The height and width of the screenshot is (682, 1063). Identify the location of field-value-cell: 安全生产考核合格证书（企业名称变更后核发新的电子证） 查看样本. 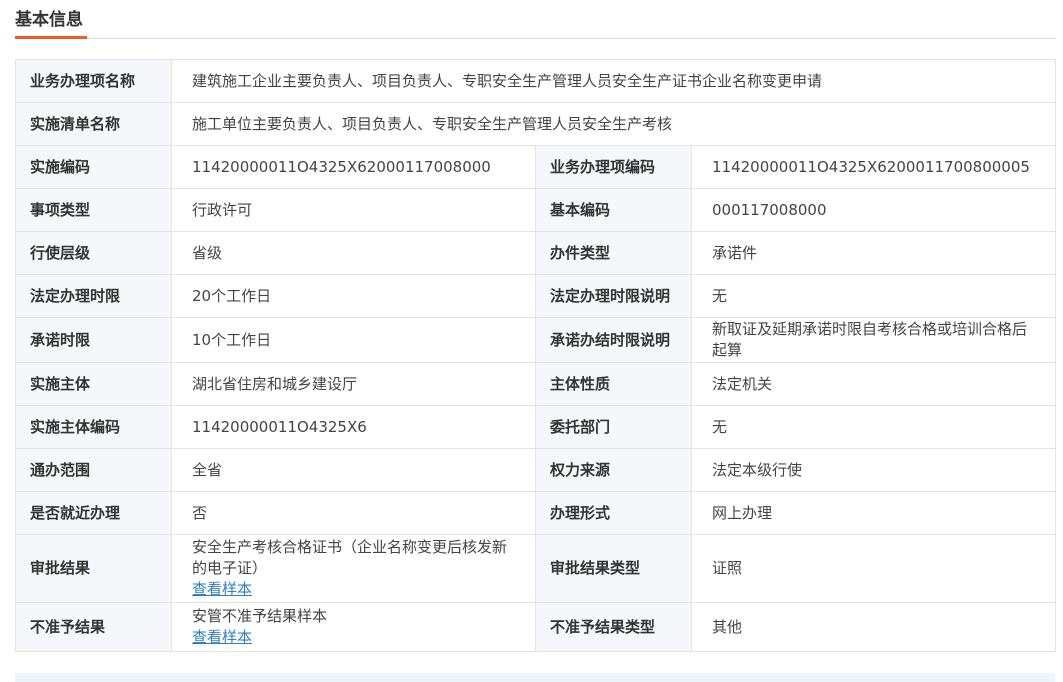
(353, 568).